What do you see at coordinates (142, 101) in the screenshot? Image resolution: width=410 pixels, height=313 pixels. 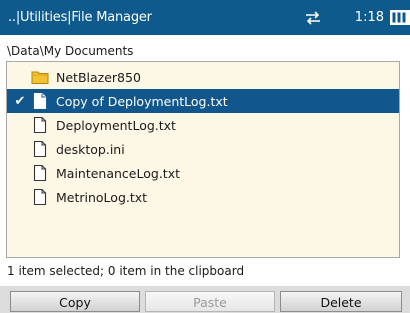 I see `file-name: Copy of DeploymentLog.txt` at bounding box center [142, 101].